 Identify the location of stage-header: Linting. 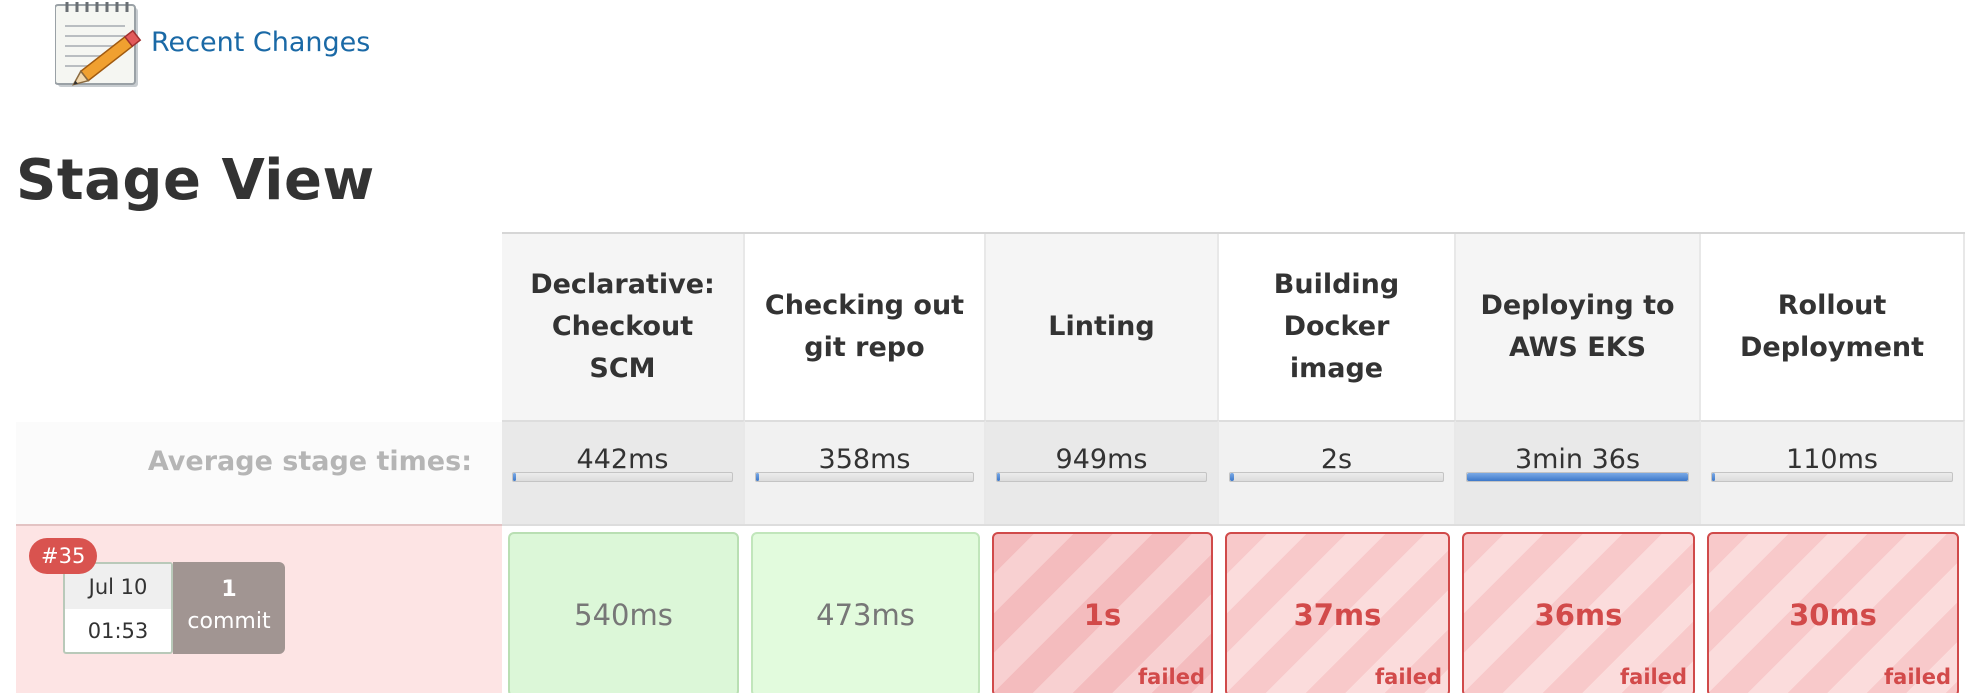
(1102, 327).